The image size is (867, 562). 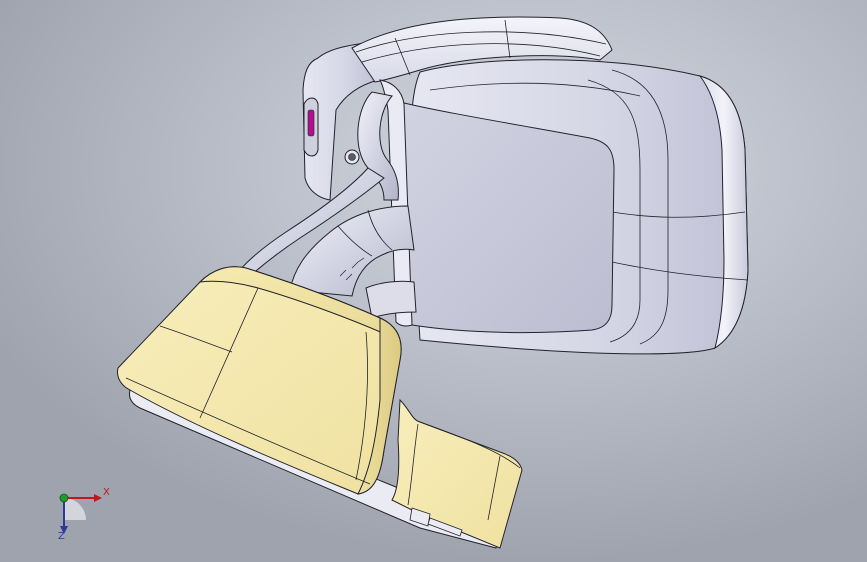 I want to click on y-axis-dot, so click(x=64, y=498).